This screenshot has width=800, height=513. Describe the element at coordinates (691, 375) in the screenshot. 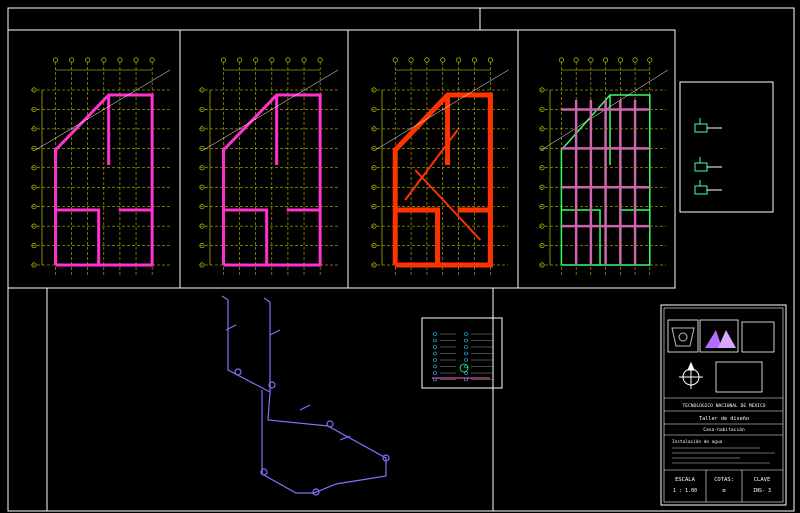

I see `north-arrow-icon` at that location.